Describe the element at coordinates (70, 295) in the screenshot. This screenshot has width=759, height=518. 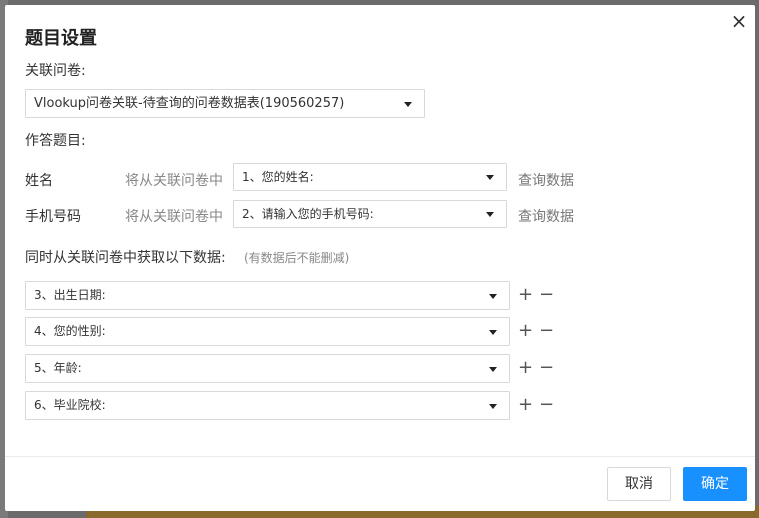
I see `fetch-item-selected: 3、出生日期:` at that location.